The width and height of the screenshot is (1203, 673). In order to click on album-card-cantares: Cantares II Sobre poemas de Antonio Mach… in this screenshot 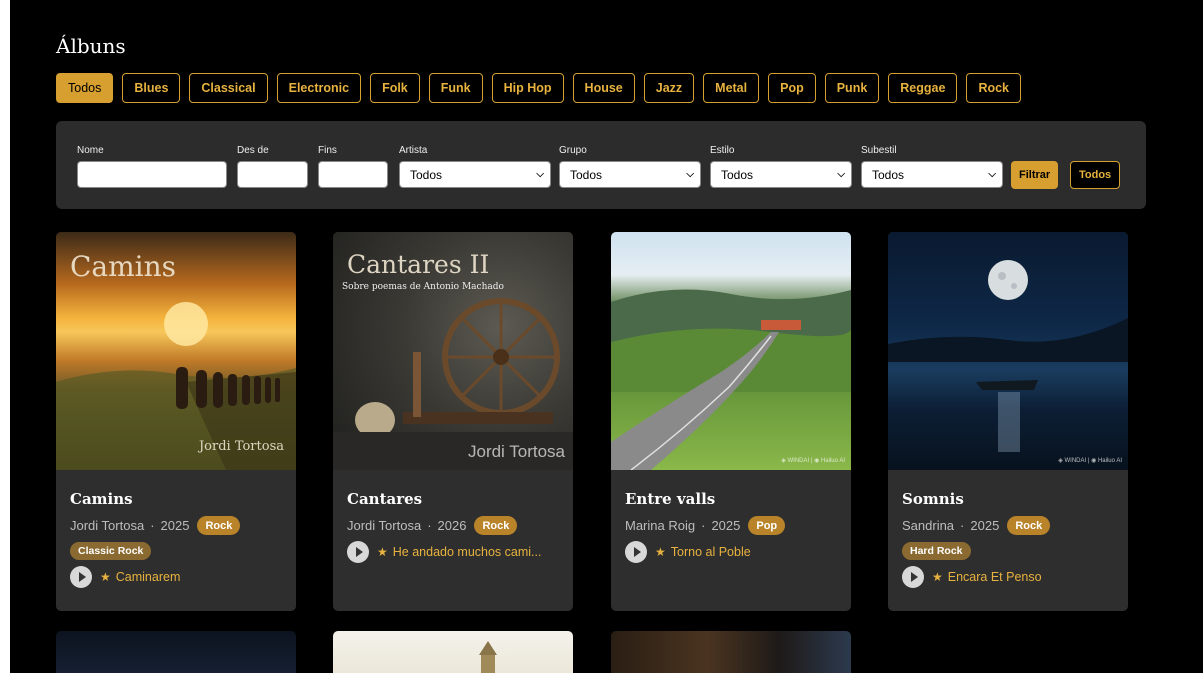, I will do `click(453, 421)`.